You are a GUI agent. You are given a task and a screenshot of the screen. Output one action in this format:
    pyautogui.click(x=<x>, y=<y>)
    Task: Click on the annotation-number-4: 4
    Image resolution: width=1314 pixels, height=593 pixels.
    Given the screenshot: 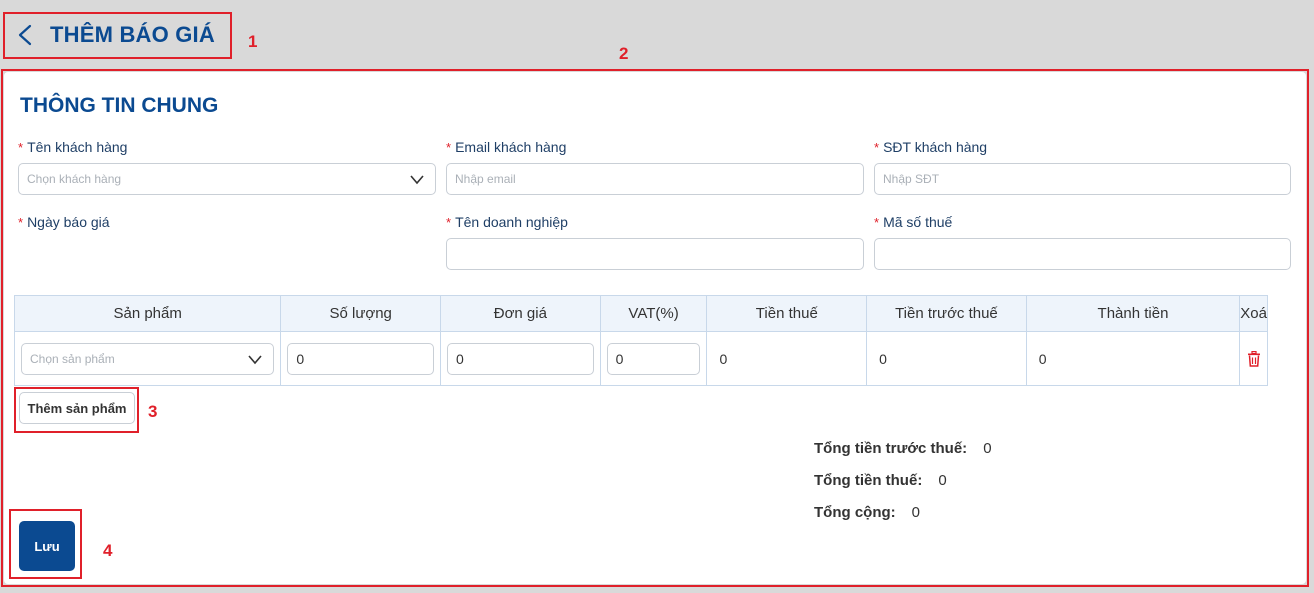 What is the action you would take?
    pyautogui.click(x=108, y=550)
    